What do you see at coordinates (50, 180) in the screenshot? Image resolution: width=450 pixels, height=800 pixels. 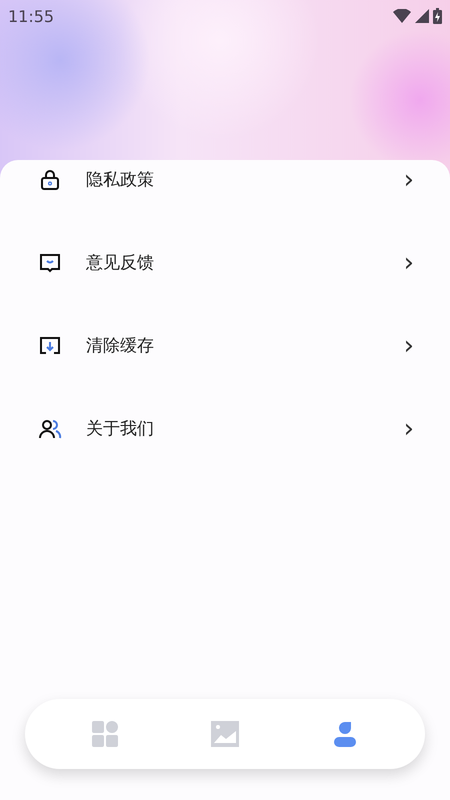 I see `lock-icon` at bounding box center [50, 180].